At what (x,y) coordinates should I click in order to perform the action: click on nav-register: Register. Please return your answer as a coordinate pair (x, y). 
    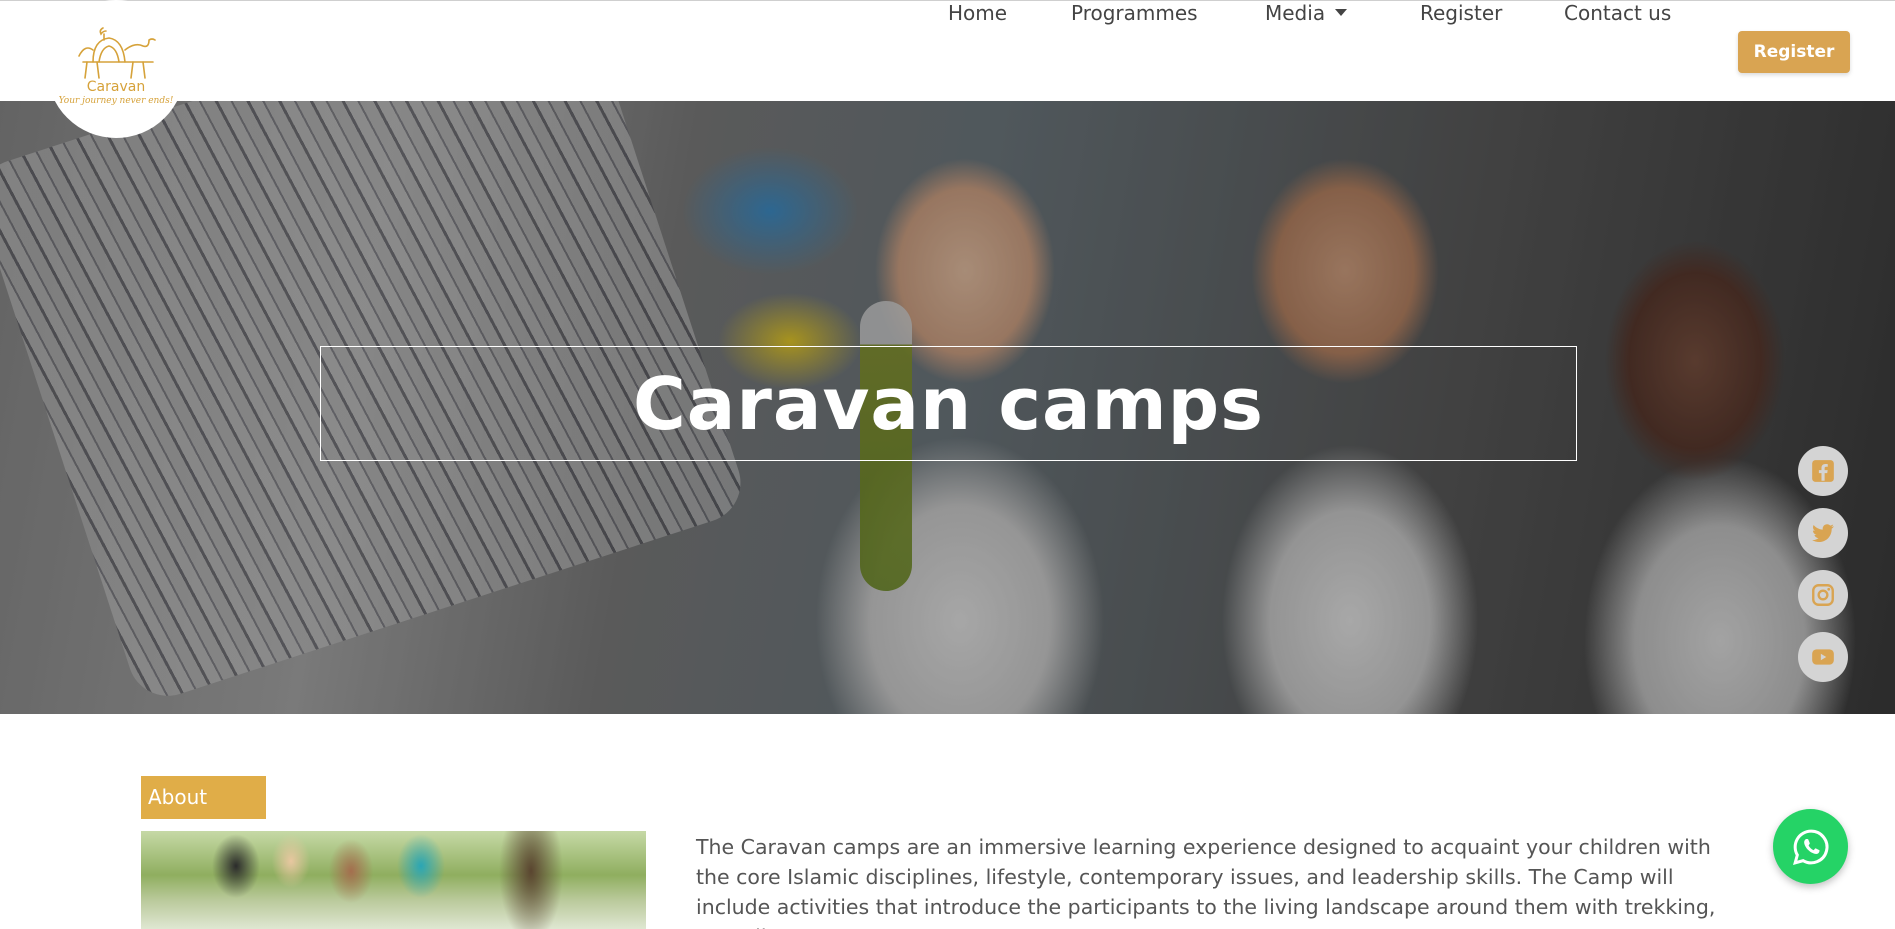
    Looking at the image, I should click on (1461, 16).